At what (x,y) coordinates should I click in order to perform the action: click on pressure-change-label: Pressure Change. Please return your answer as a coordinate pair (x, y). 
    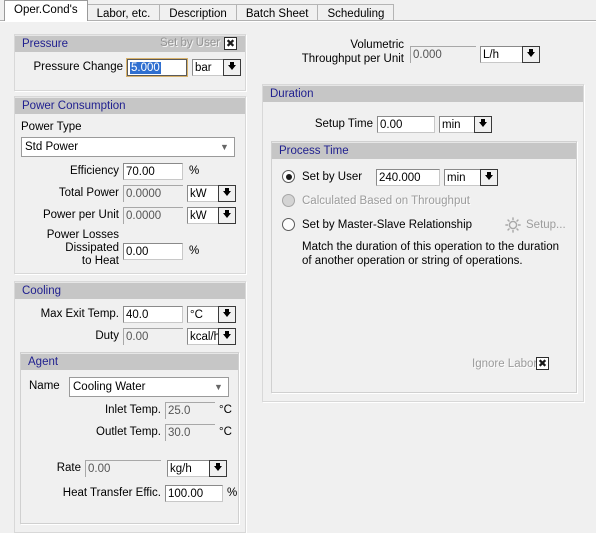
    Looking at the image, I should click on (78, 67).